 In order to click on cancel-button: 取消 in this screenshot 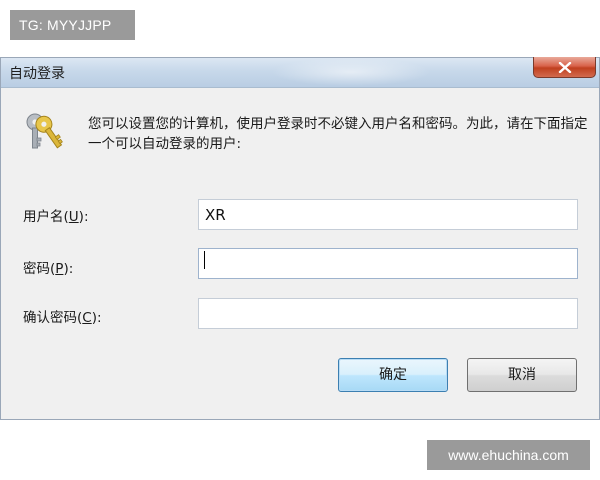, I will do `click(522, 375)`.